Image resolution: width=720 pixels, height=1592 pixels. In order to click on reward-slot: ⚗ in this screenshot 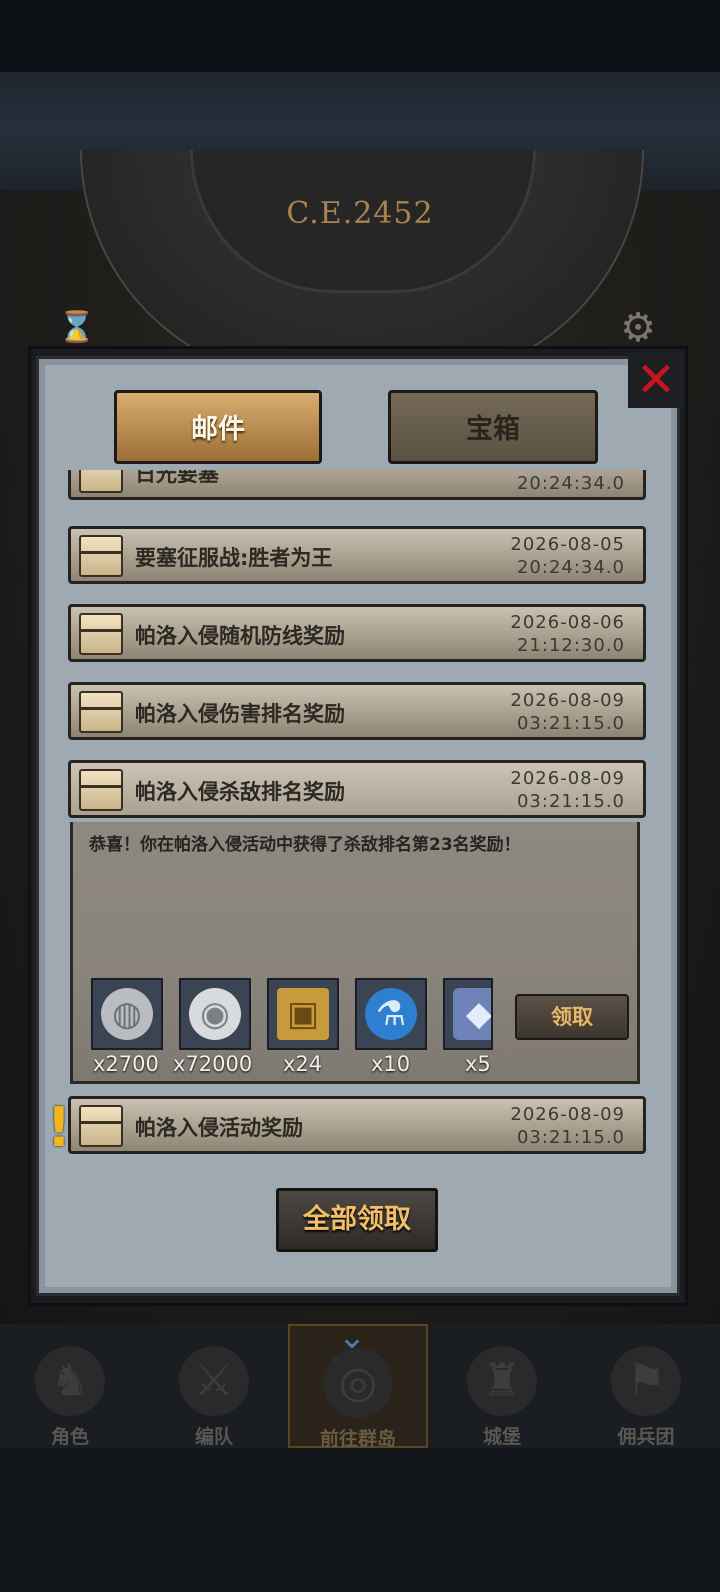, I will do `click(391, 1014)`.